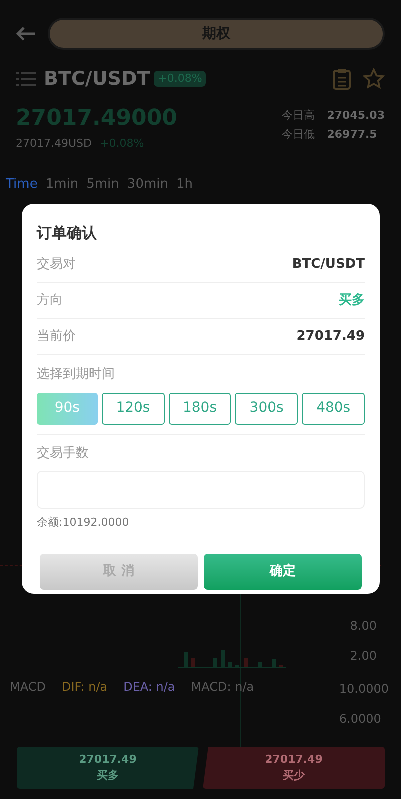  What do you see at coordinates (108, 768) in the screenshot?
I see `buy-long-button: 27017.49 买多` at bounding box center [108, 768].